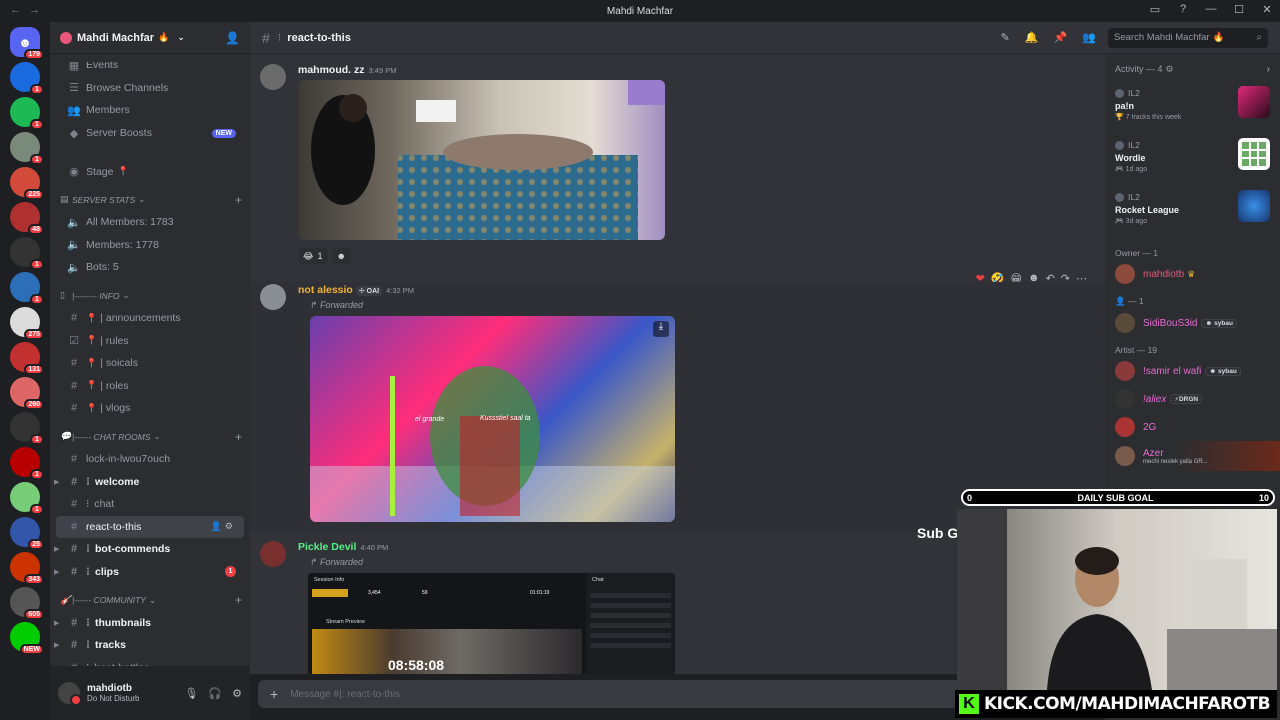 This screenshot has height=720, width=1280. I want to click on album-art, so click(1254, 102).